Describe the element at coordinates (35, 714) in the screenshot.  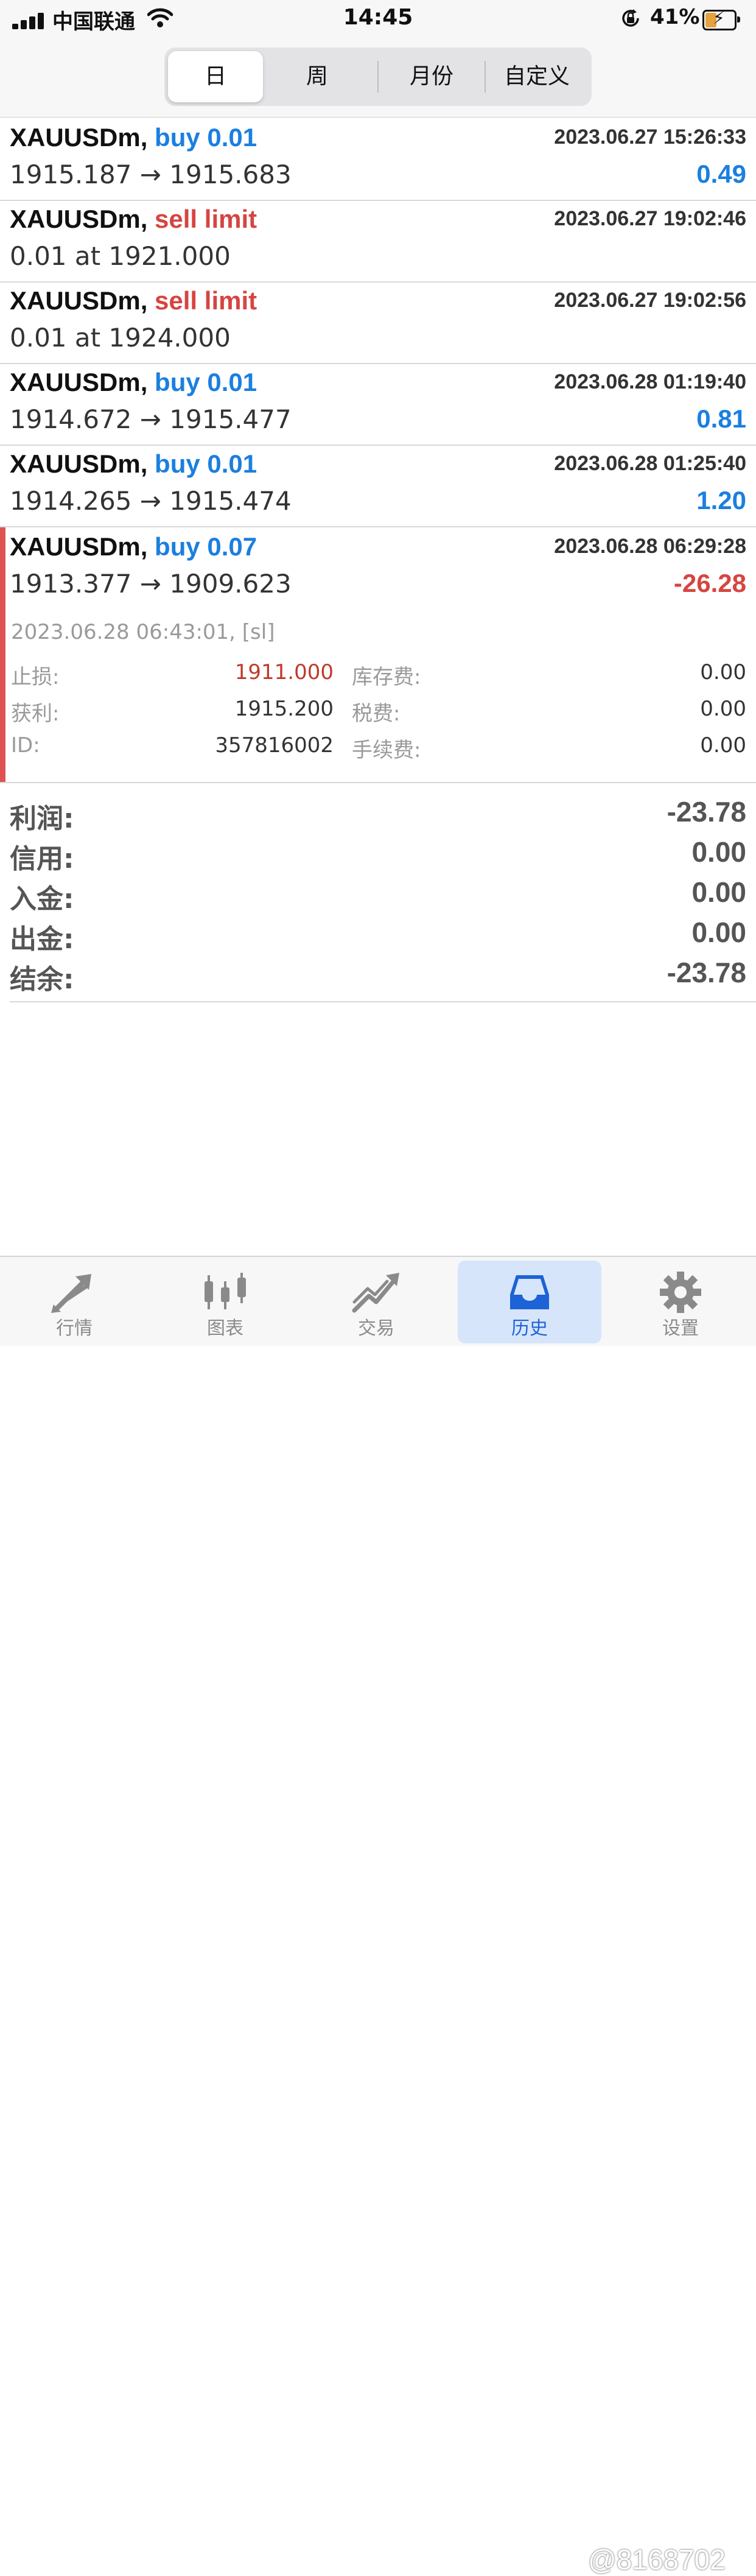
I see `take-profit-label: 获利:` at that location.